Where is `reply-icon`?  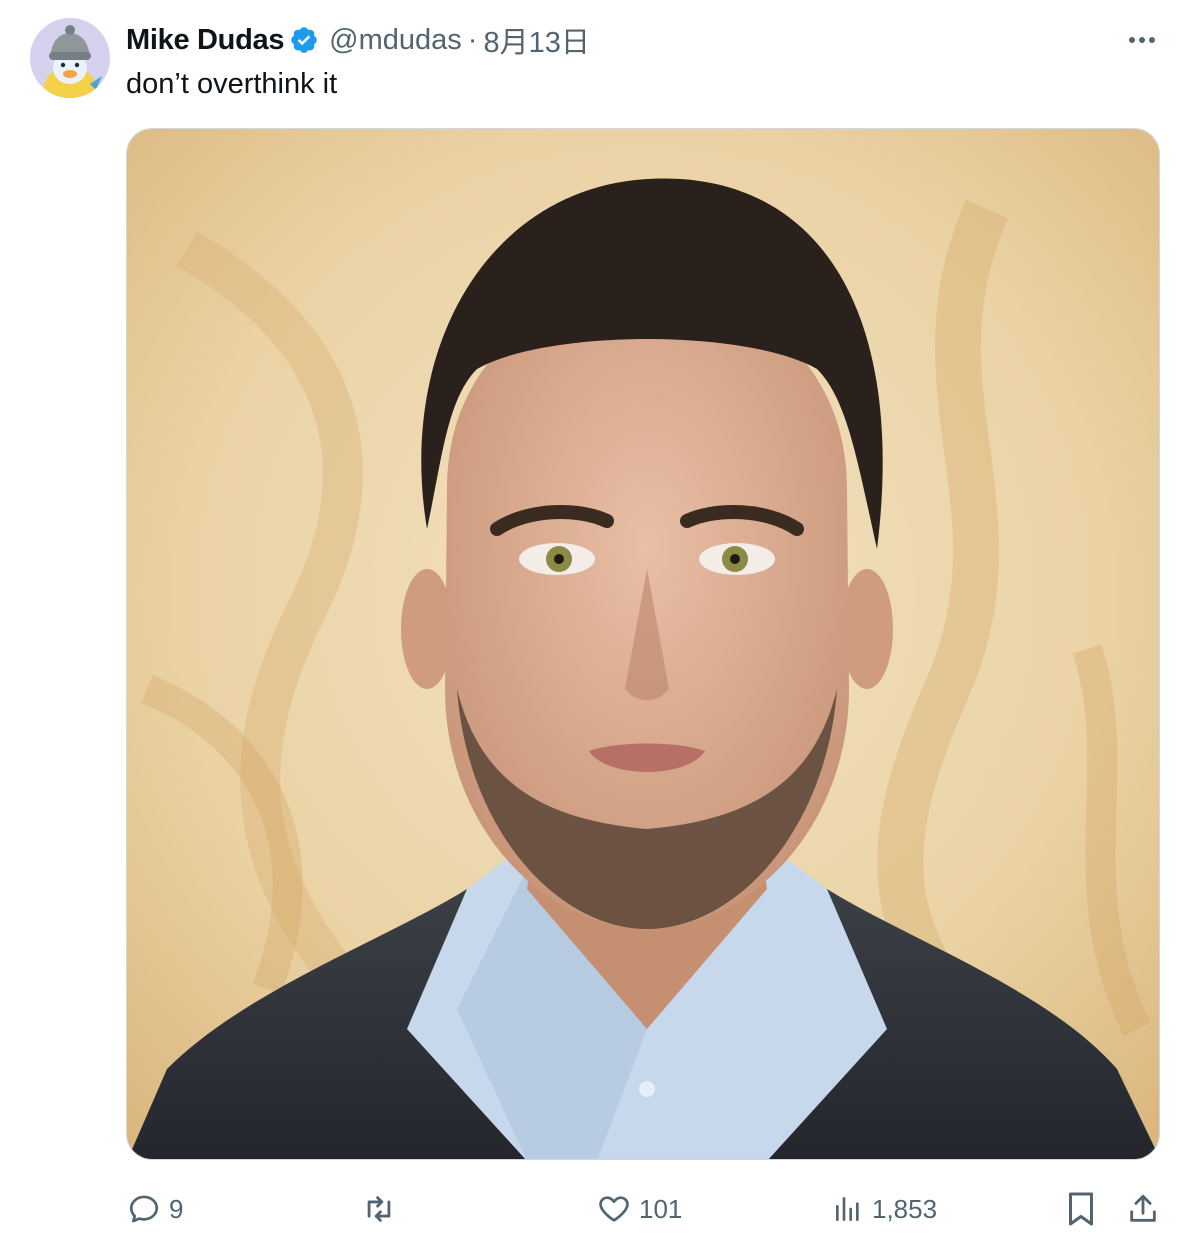
reply-icon is located at coordinates (144, 1209).